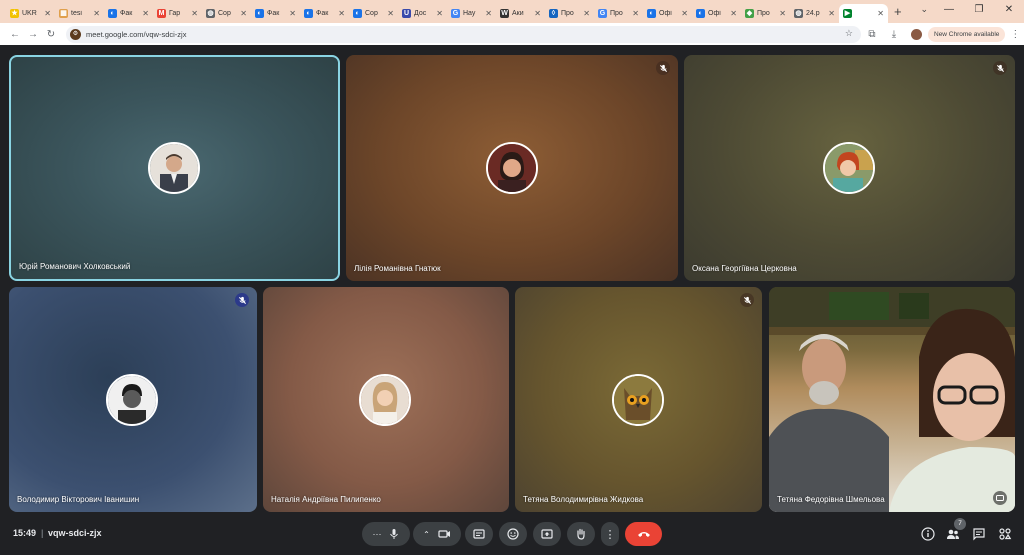  Describe the element at coordinates (610, 534) in the screenshot. I see `more-options-button: ⋮` at that location.